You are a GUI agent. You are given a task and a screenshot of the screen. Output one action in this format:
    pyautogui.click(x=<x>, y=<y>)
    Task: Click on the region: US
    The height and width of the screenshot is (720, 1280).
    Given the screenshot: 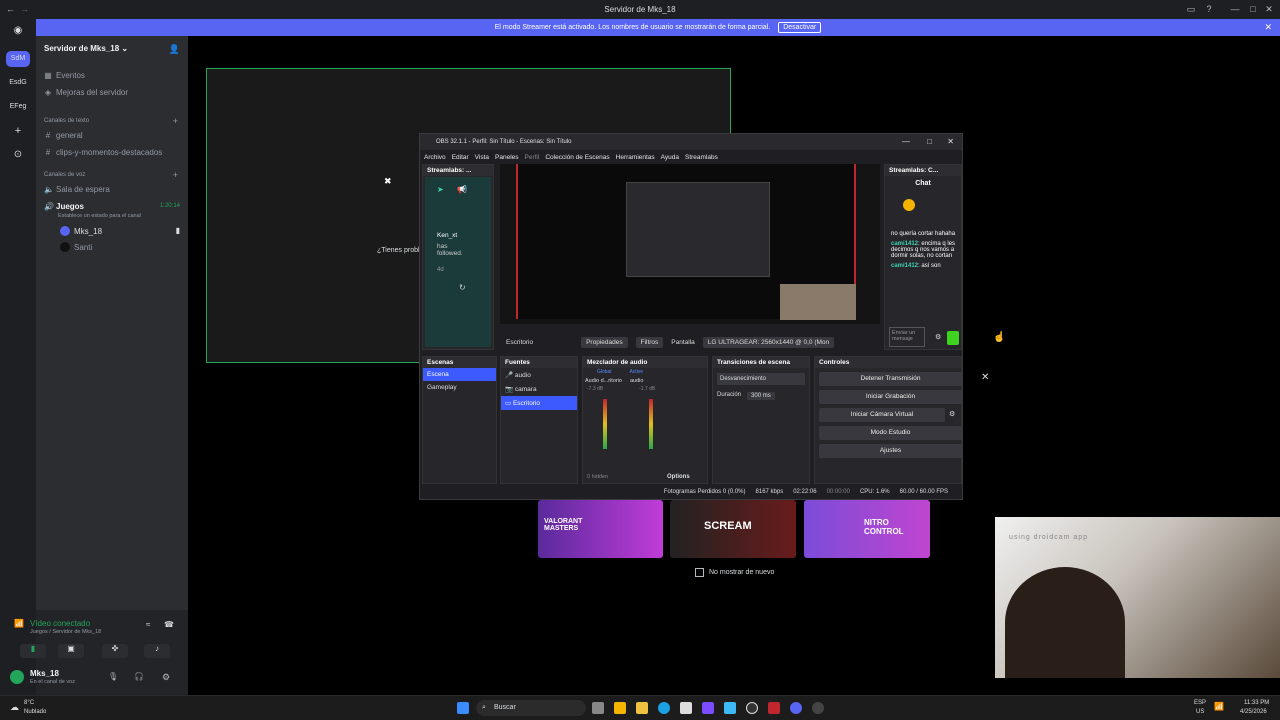 What is the action you would take?
    pyautogui.click(x=1200, y=712)
    